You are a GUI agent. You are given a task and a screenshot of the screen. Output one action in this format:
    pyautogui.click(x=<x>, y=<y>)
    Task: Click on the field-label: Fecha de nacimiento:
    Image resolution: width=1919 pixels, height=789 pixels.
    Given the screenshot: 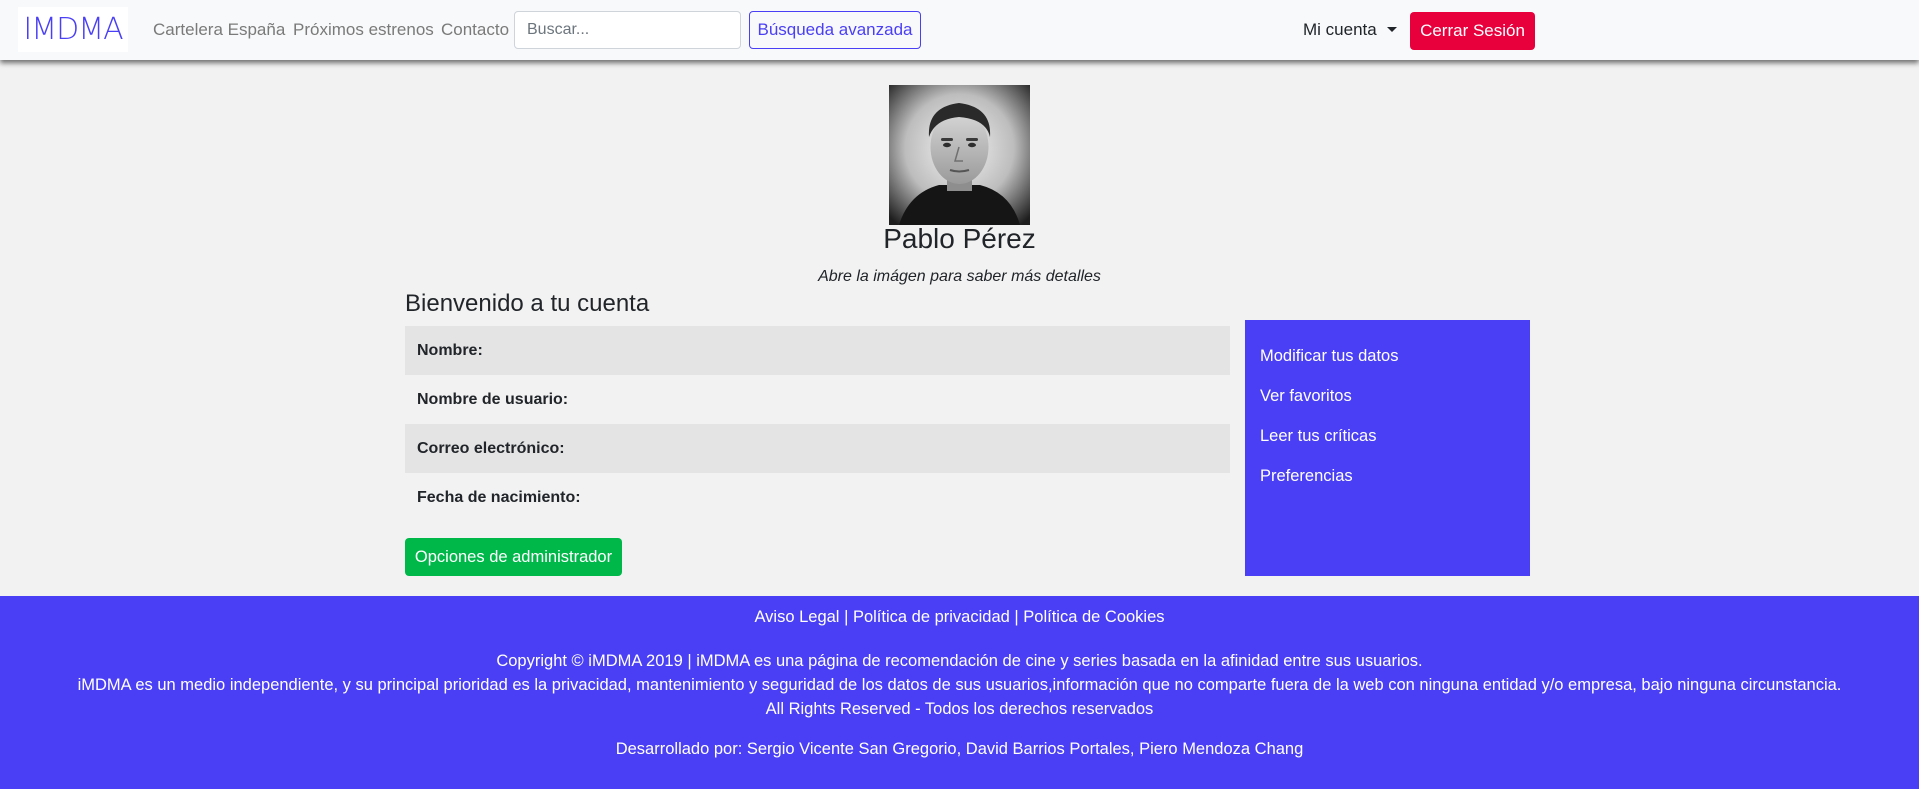 What is the action you would take?
    pyautogui.click(x=499, y=497)
    